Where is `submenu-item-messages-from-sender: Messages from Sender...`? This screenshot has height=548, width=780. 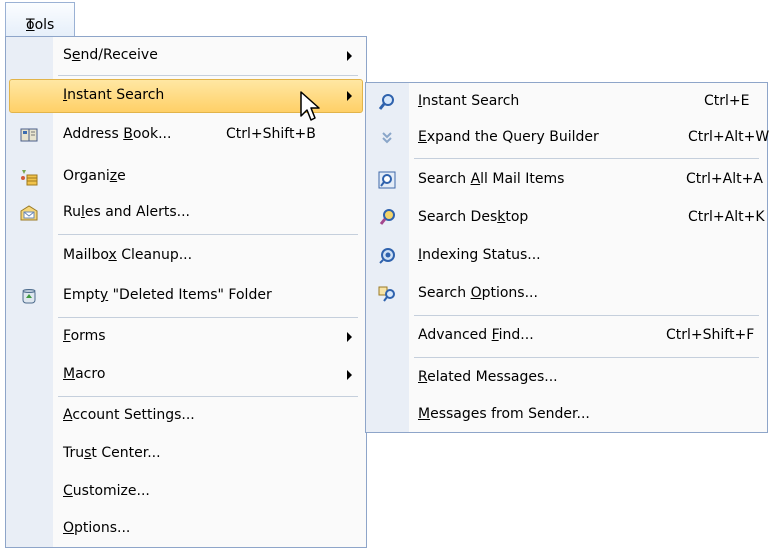 submenu-item-messages-from-sender: Messages from Sender... is located at coordinates (566, 415).